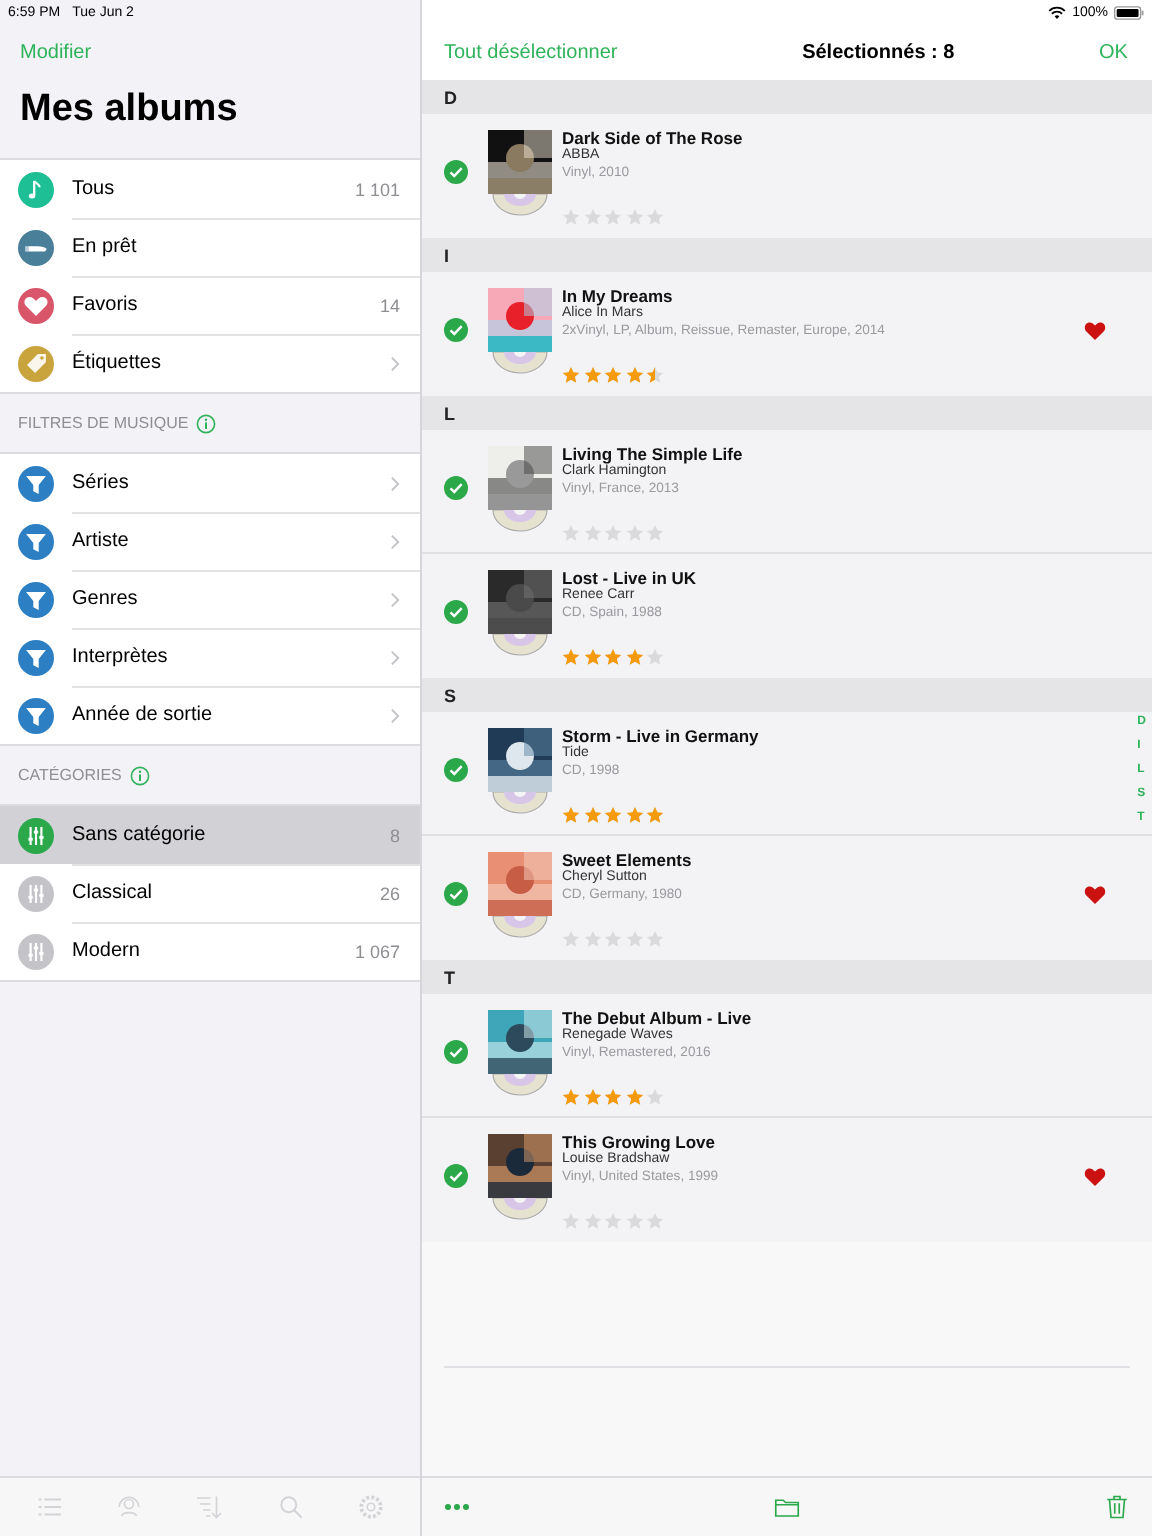 Image resolution: width=1152 pixels, height=1536 pixels. I want to click on section-header: L, so click(787, 413).